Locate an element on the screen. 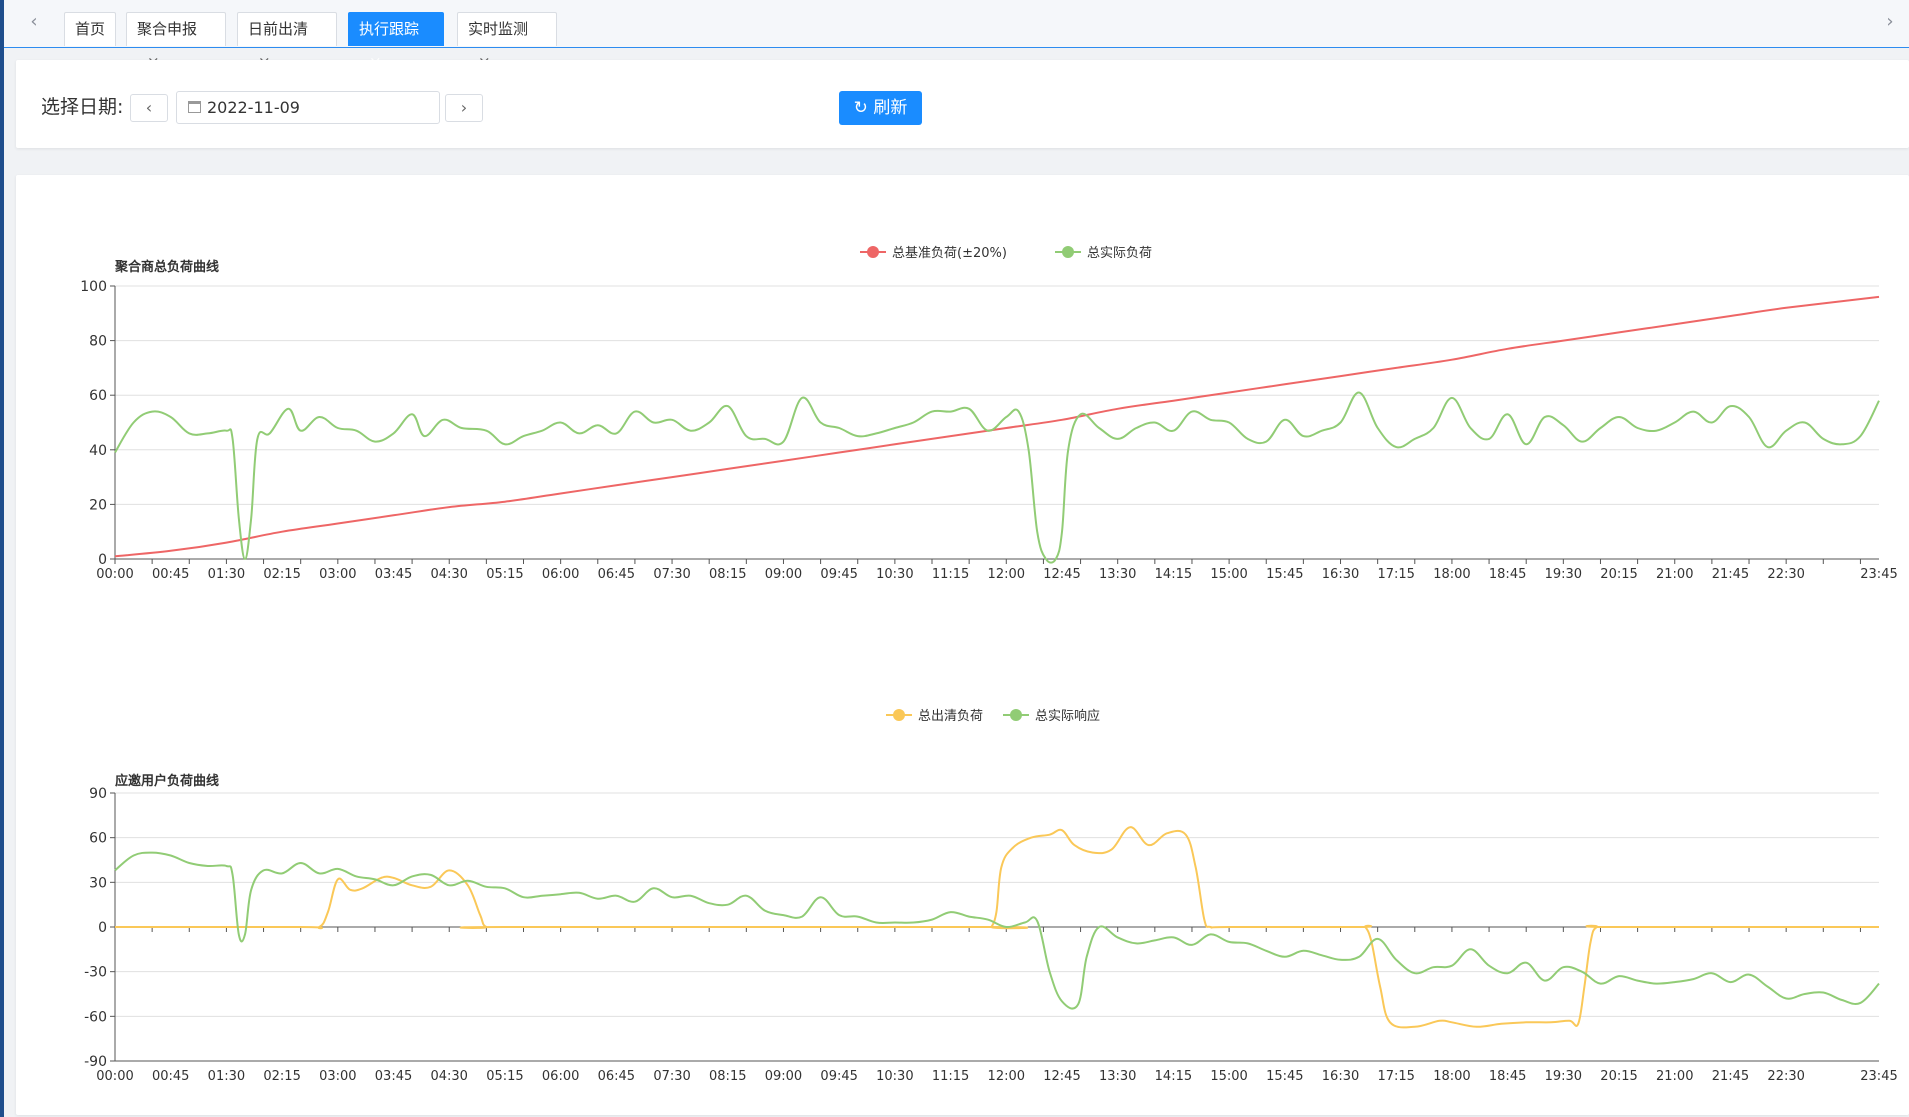  x-tick-label: 11:15 is located at coordinates (950, 1076).